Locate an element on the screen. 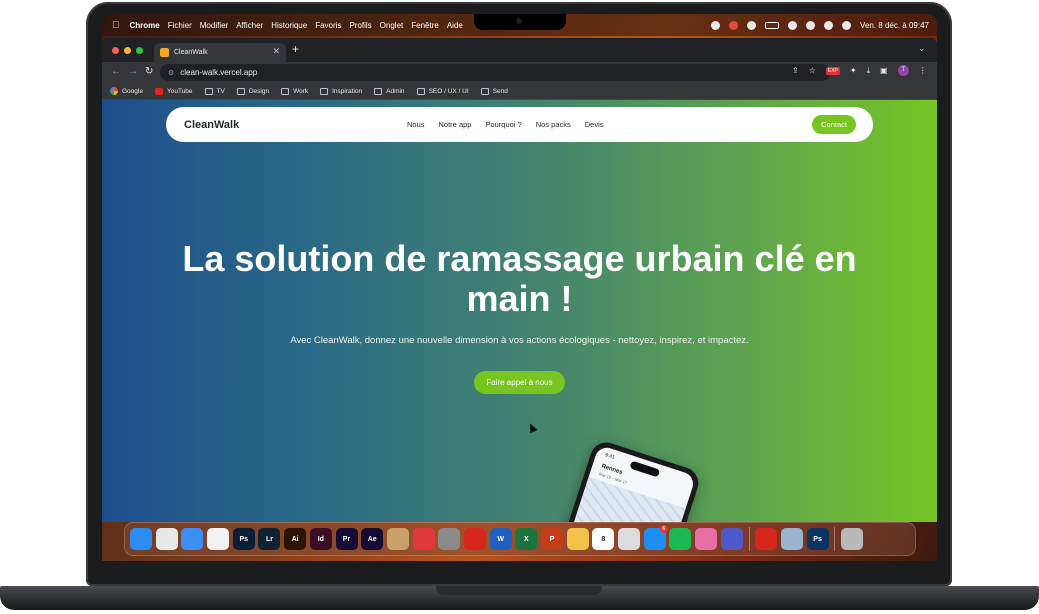 The height and width of the screenshot is (614, 1039). bookmark-folder-admin: Admin is located at coordinates (389, 91).